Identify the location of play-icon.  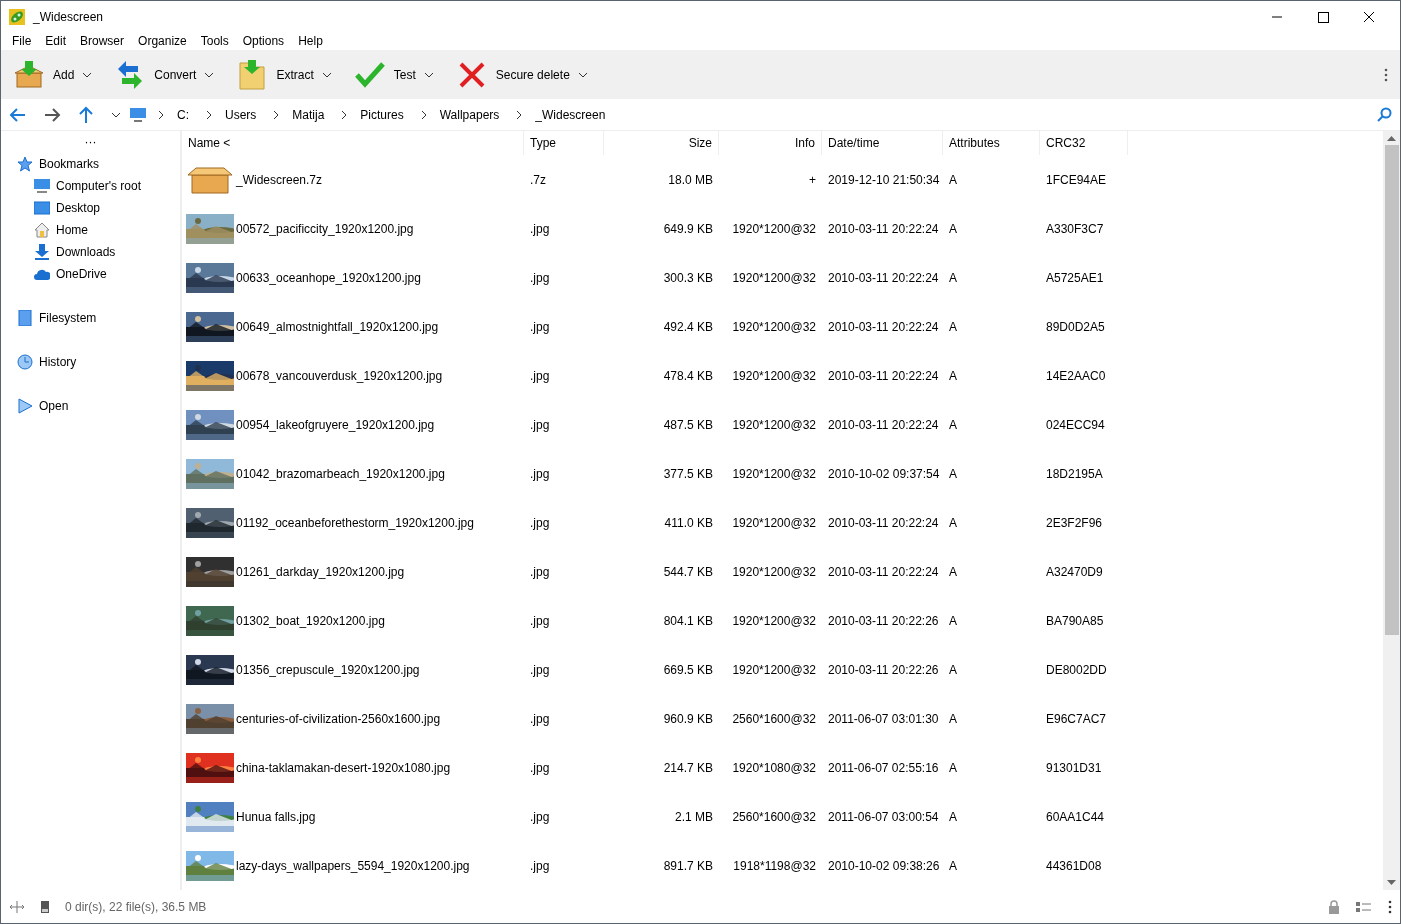
(25, 406).